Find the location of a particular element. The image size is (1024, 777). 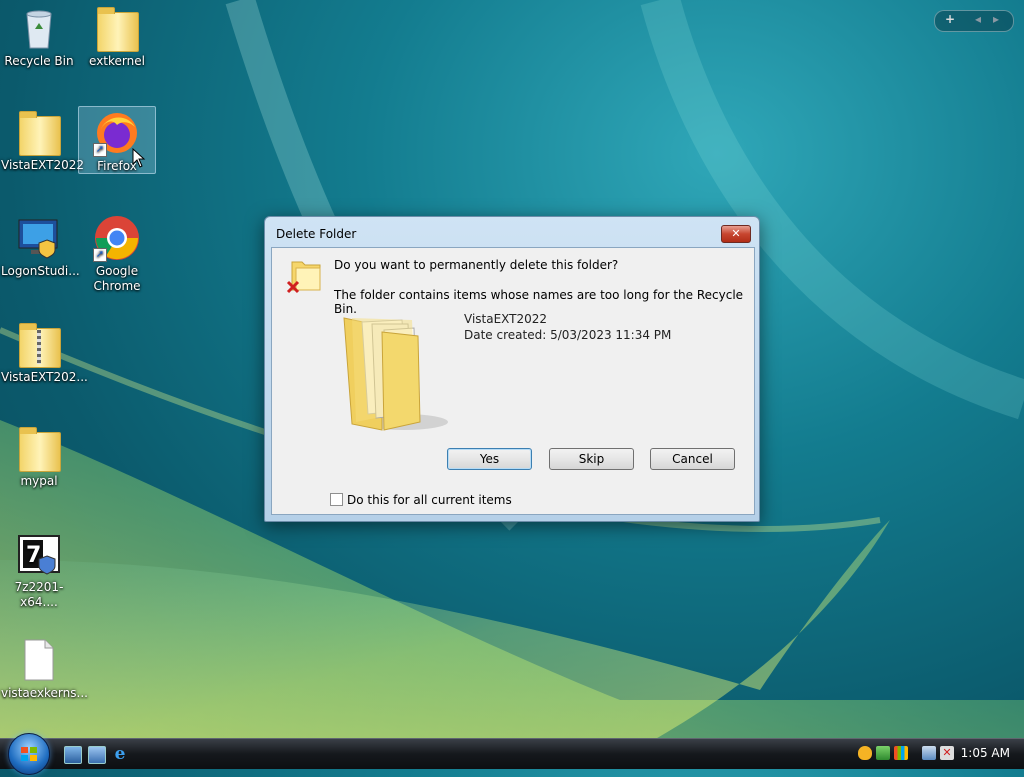

windows-logo-icon is located at coordinates (29, 754).